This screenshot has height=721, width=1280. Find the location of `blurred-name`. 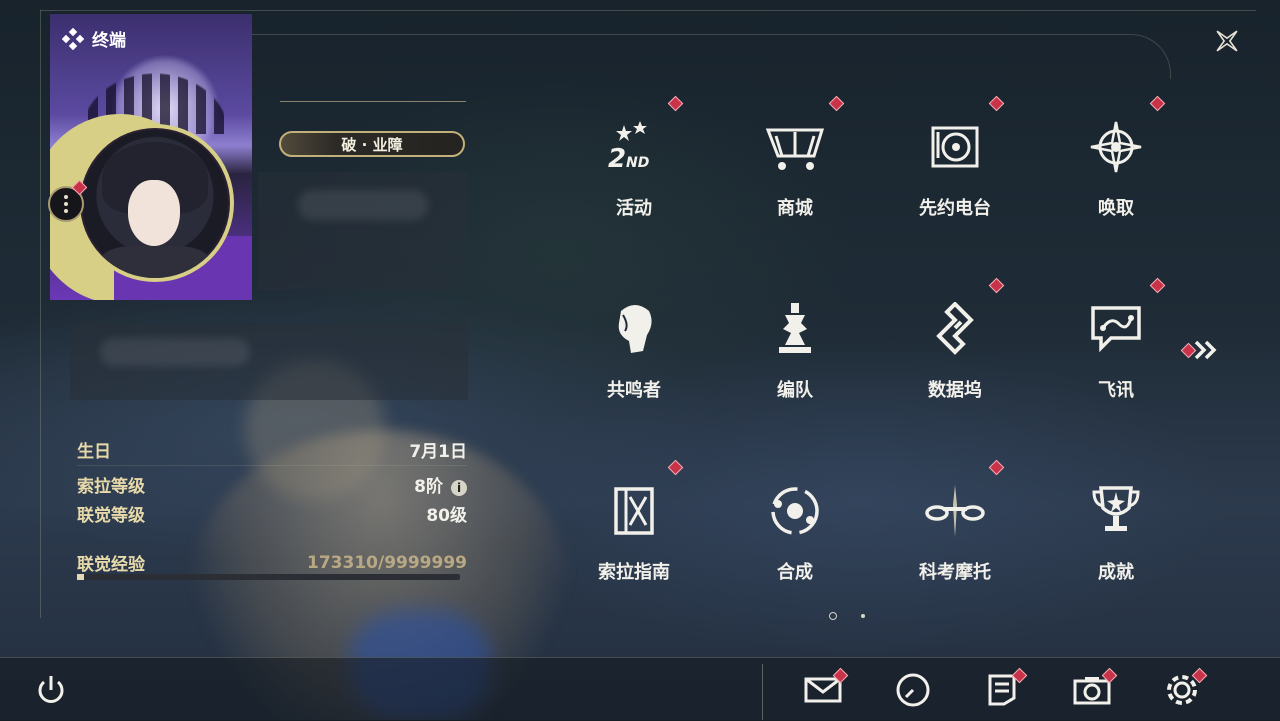

blurred-name is located at coordinates (363, 205).